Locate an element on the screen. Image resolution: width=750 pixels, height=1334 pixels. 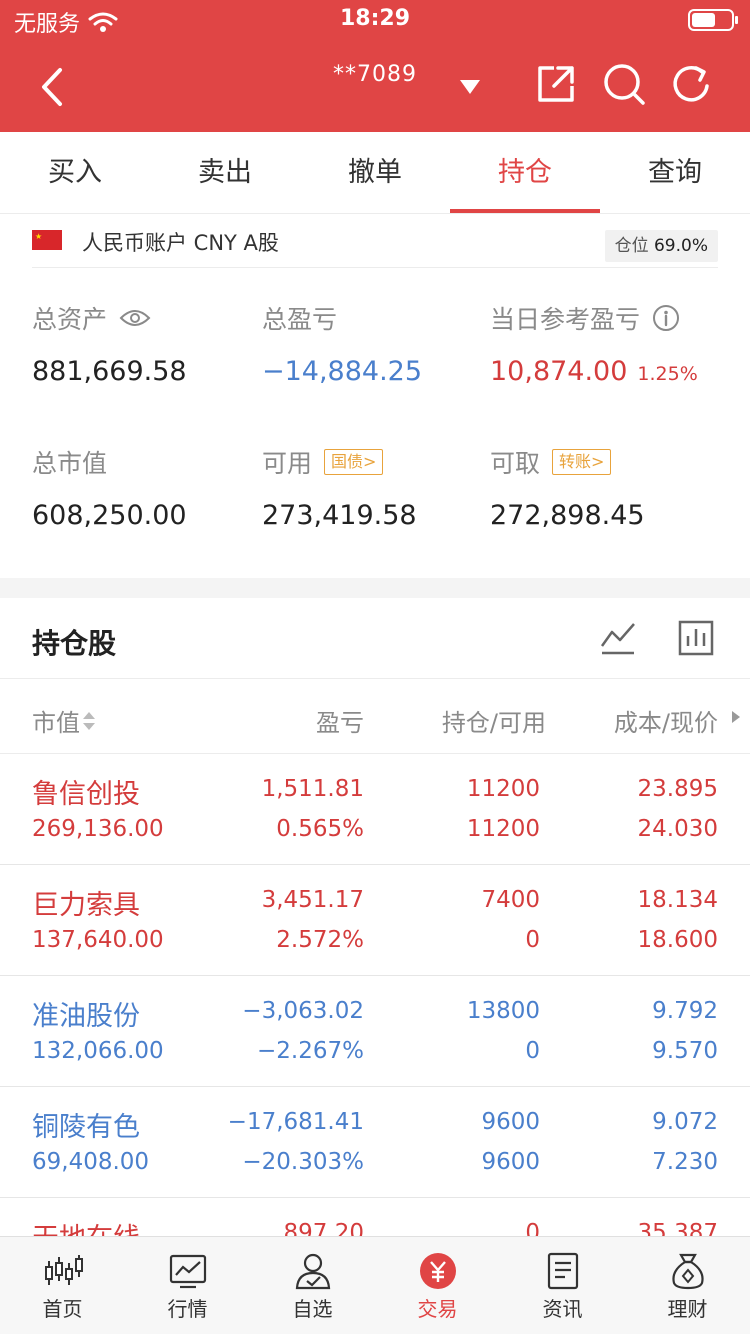
eye-icon is located at coordinates (135, 318).